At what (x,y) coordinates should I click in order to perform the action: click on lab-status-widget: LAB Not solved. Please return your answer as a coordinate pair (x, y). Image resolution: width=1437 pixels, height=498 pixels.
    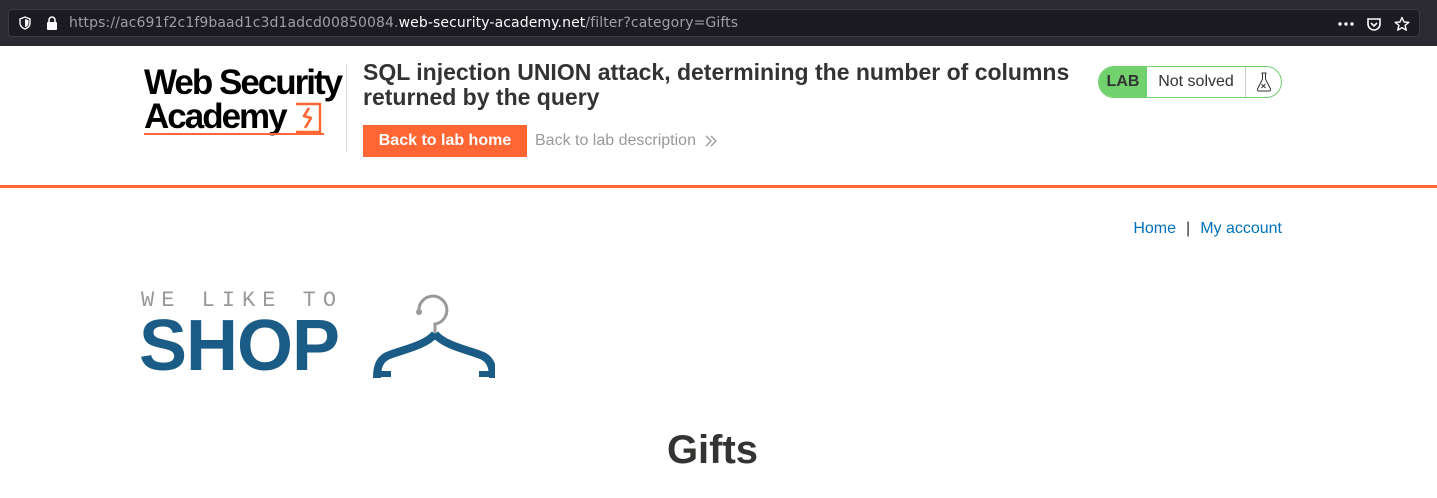
    Looking at the image, I should click on (1190, 82).